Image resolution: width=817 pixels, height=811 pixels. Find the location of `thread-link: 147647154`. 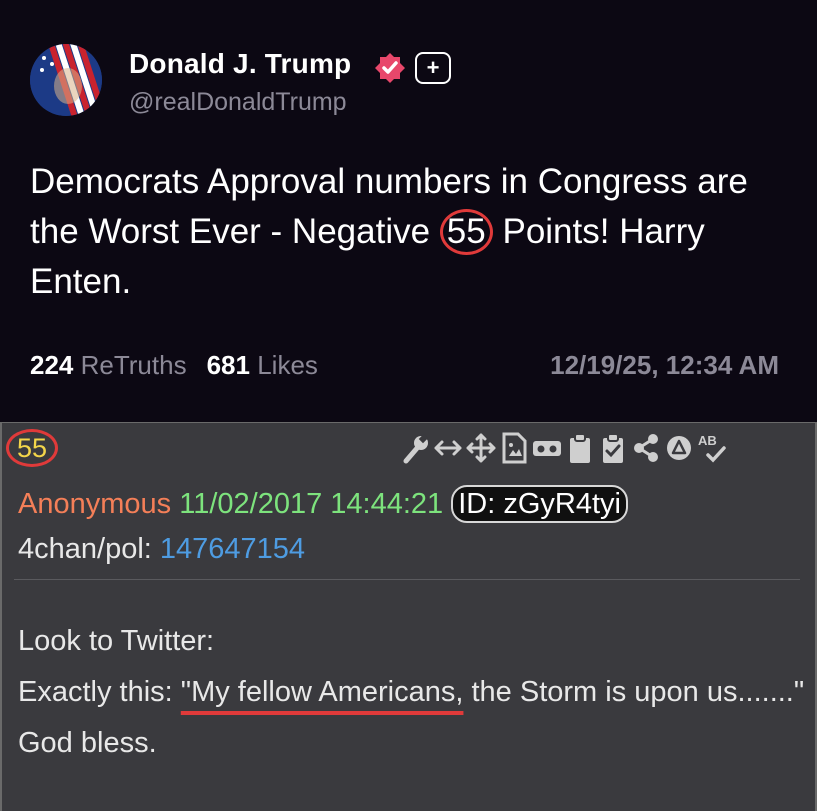

thread-link: 147647154 is located at coordinates (232, 549).